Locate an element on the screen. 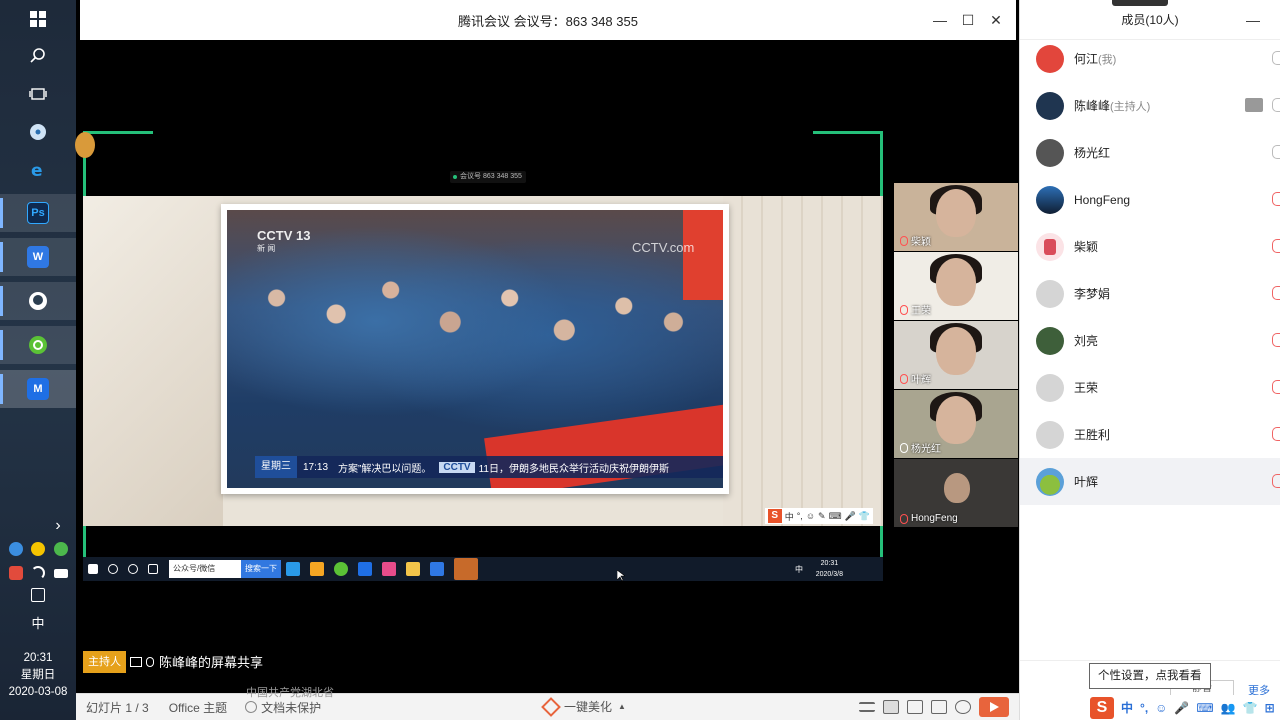 The image size is (1280, 720). one-click-beautify: 一键美化 ▲ is located at coordinates (583, 706).